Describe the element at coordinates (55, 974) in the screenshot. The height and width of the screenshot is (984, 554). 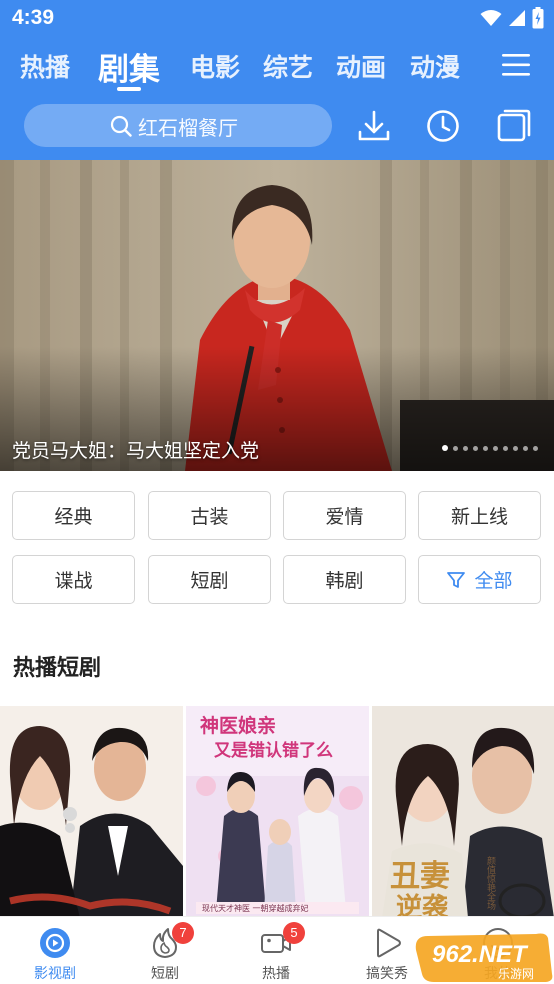
I see `nav-label-tv-series: 影视剧` at that location.